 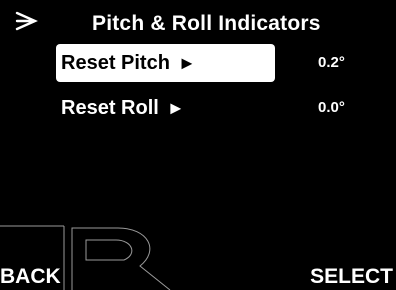 I want to click on pitch-value: 0.2°, so click(x=331, y=62).